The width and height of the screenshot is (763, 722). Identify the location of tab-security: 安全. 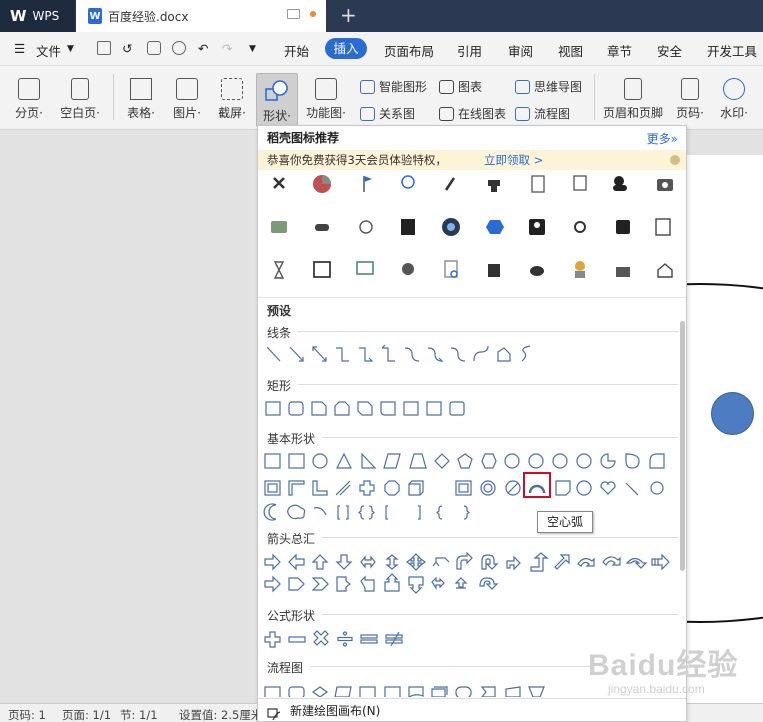
(669, 50).